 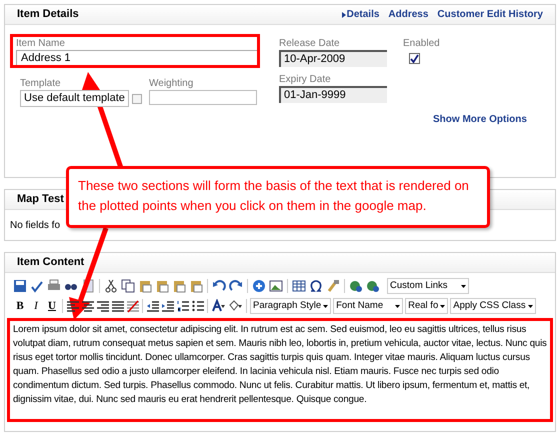 I want to click on font-color-icon, so click(x=218, y=306).